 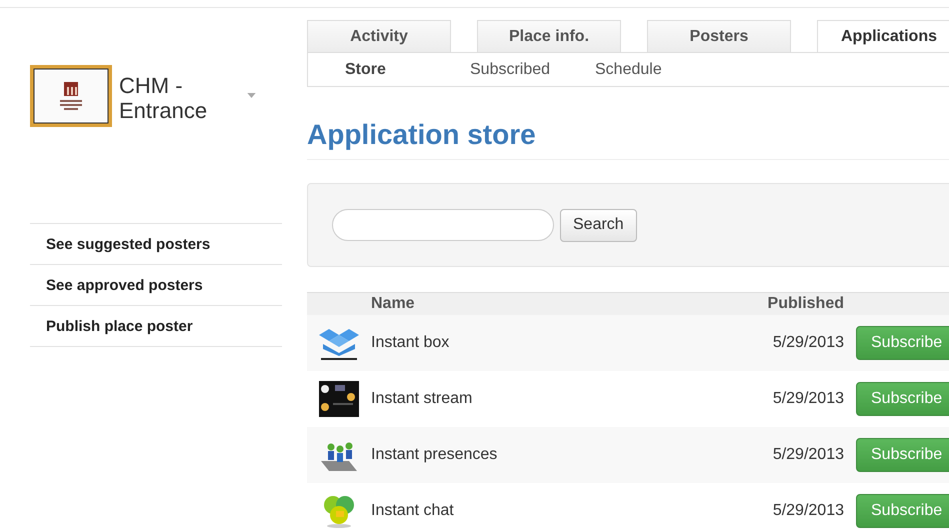 I want to click on tab: Posters, so click(x=719, y=36).